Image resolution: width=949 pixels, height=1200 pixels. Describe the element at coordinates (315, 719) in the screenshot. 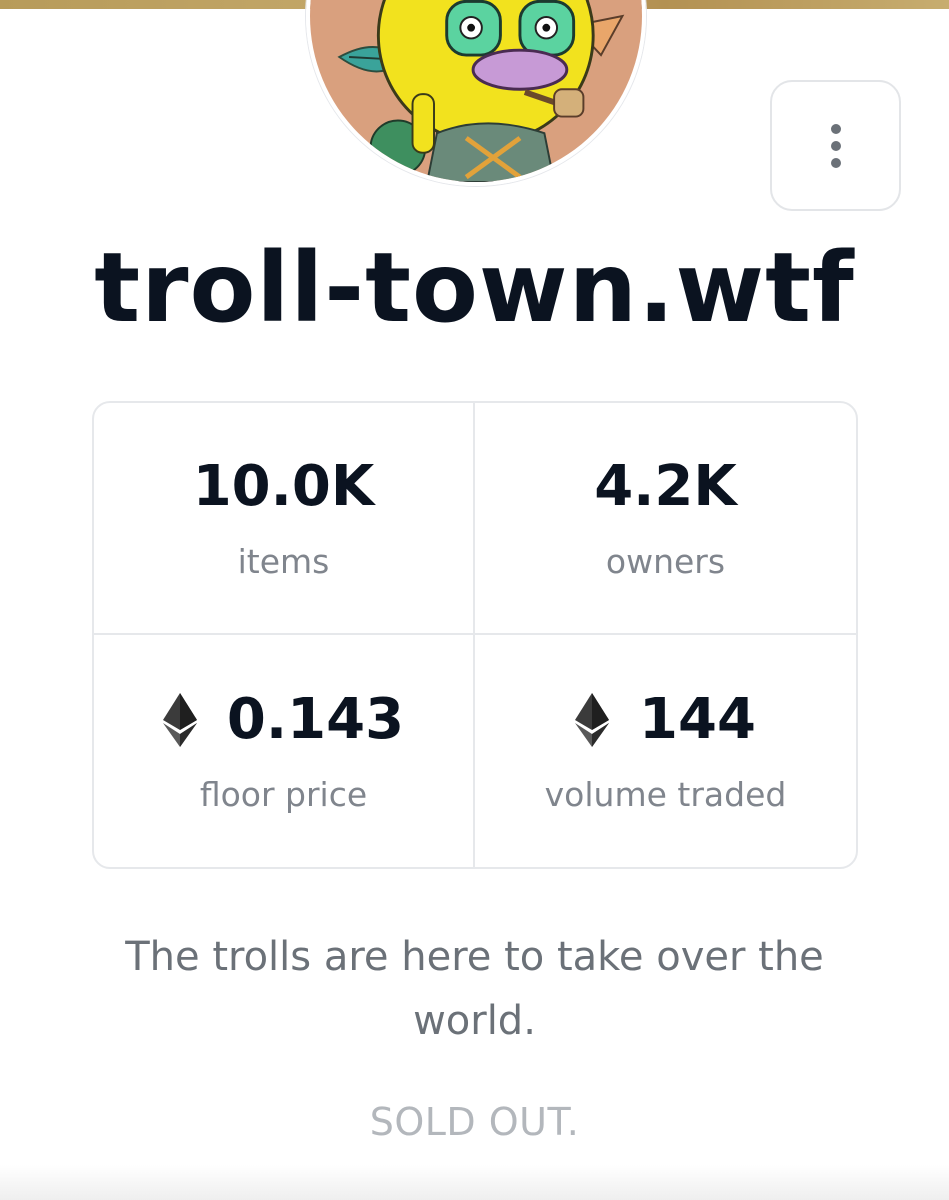

I see `stat-floor-price-value: 0.143` at that location.